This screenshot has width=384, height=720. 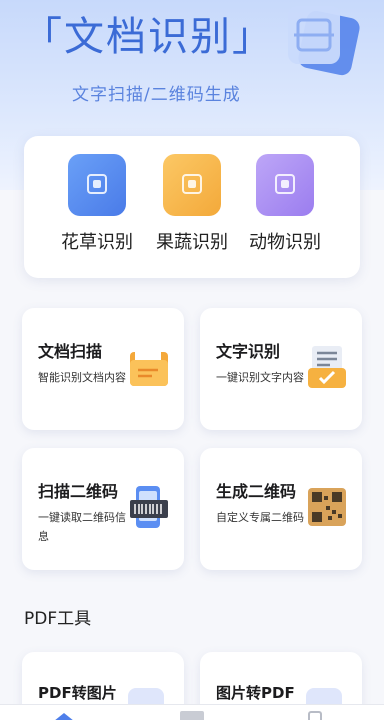 I want to click on image-to-pdf-title: 图片转PDF, so click(x=255, y=693).